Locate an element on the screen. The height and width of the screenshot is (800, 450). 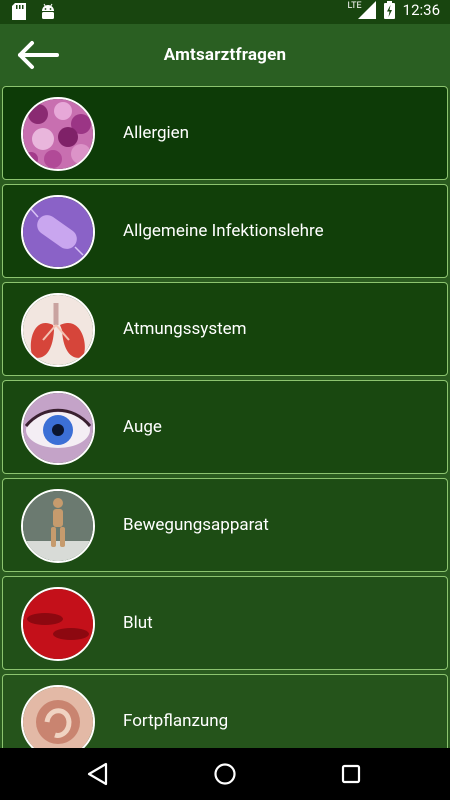
bacterium-image is located at coordinates (58, 232).